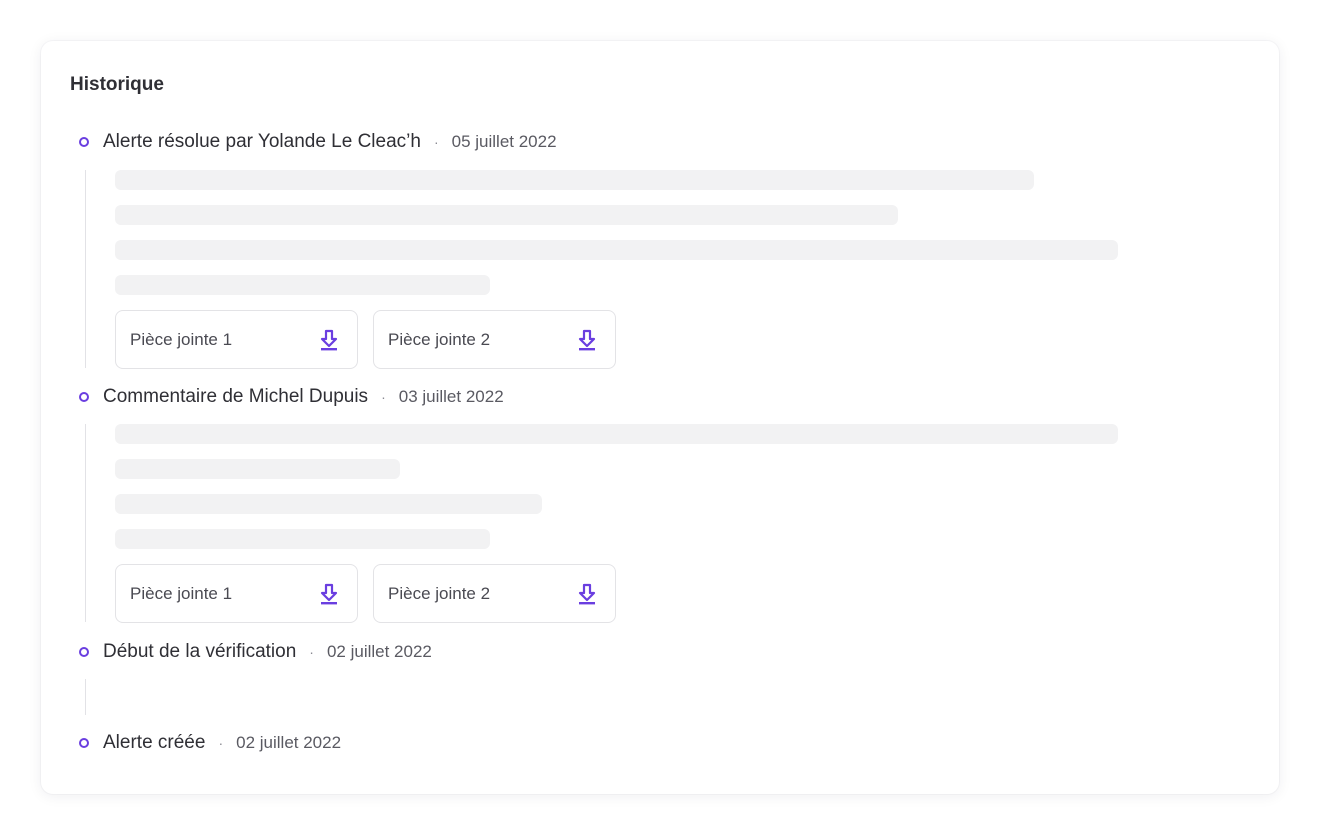  Describe the element at coordinates (504, 141) in the screenshot. I see `entry-date: 05 juillet 2022` at that location.